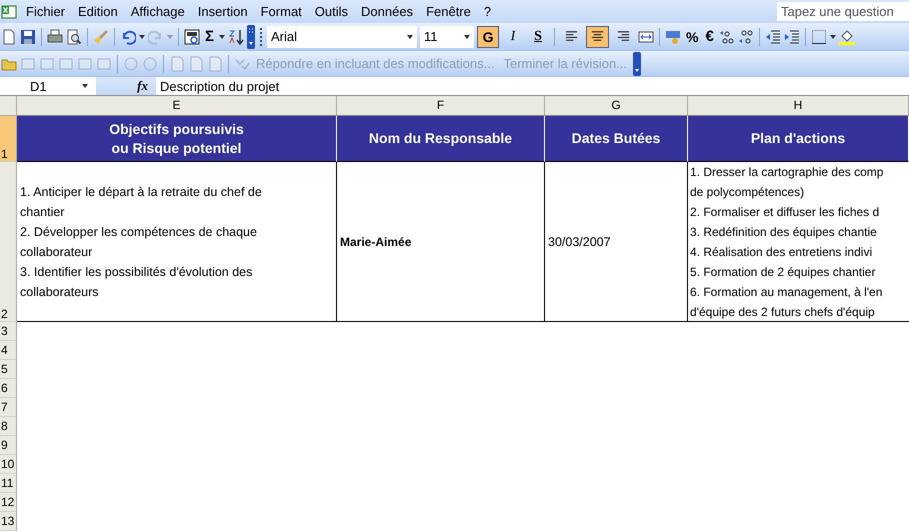 This screenshot has height=532, width=909. What do you see at coordinates (616, 139) in the screenshot?
I see `header-cell: Dates Butées` at bounding box center [616, 139].